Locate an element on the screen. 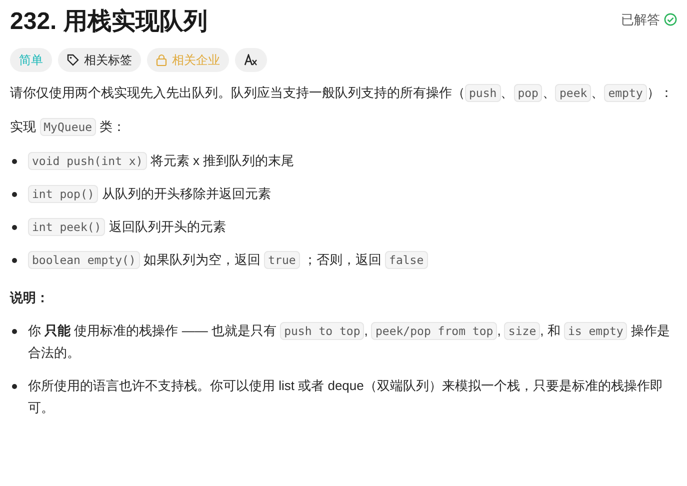 This screenshot has width=687, height=486. difficulty-tag: 简单 is located at coordinates (31, 60).